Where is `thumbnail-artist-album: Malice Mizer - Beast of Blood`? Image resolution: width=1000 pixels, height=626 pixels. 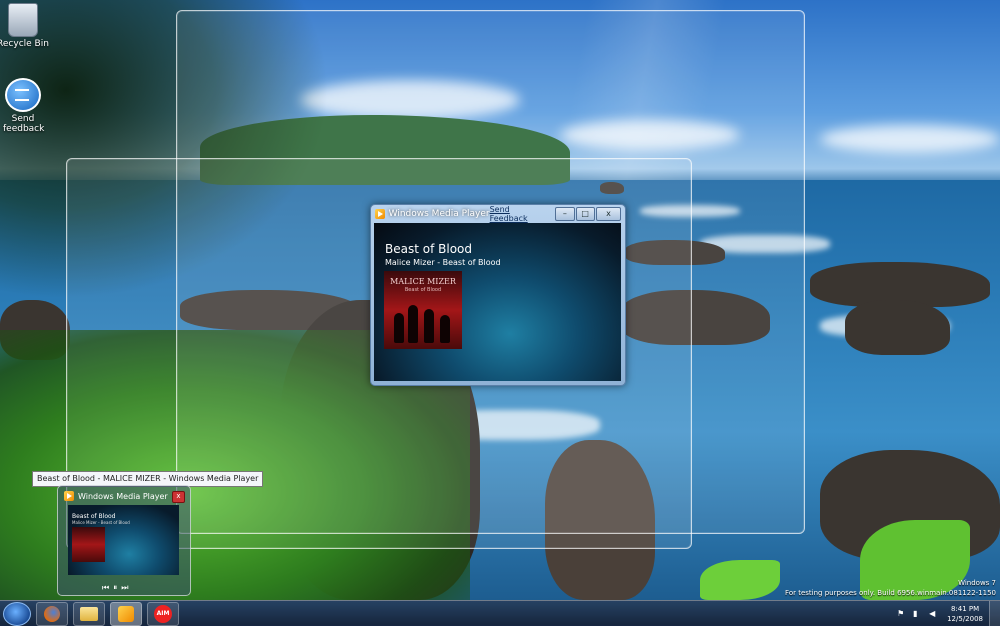
thumbnail-artist-album: Malice Mizer - Beast of Blood is located at coordinates (101, 522).